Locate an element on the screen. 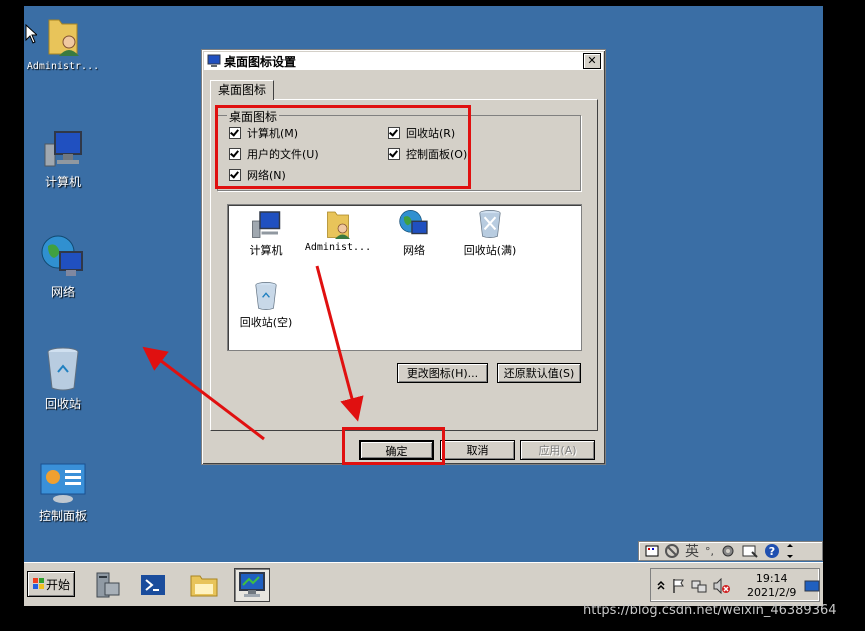 The image size is (865, 631). file-explorer-folder-icon is located at coordinates (204, 586).